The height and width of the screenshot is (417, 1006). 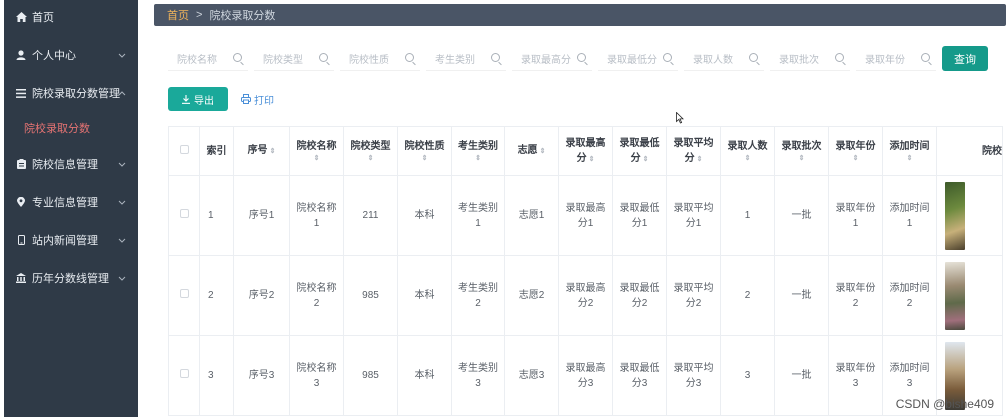 What do you see at coordinates (216, 215) in the screenshot?
I see `cell-index: 1` at bounding box center [216, 215].